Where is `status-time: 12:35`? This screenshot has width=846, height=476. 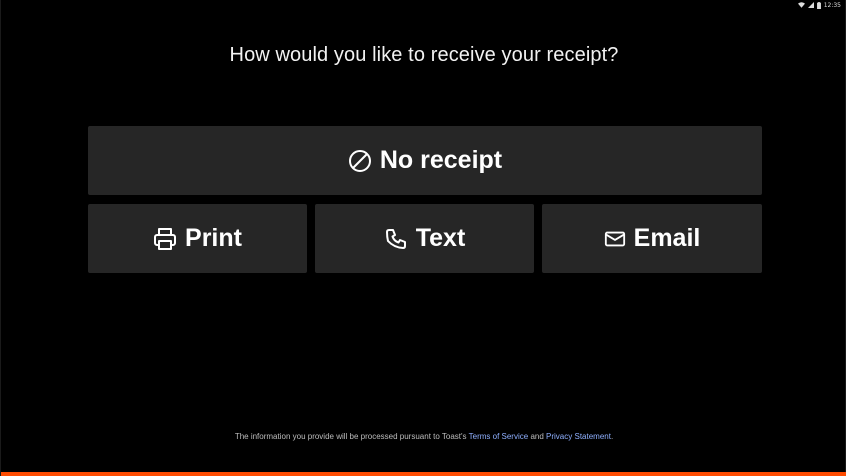
status-time: 12:35 is located at coordinates (832, 5).